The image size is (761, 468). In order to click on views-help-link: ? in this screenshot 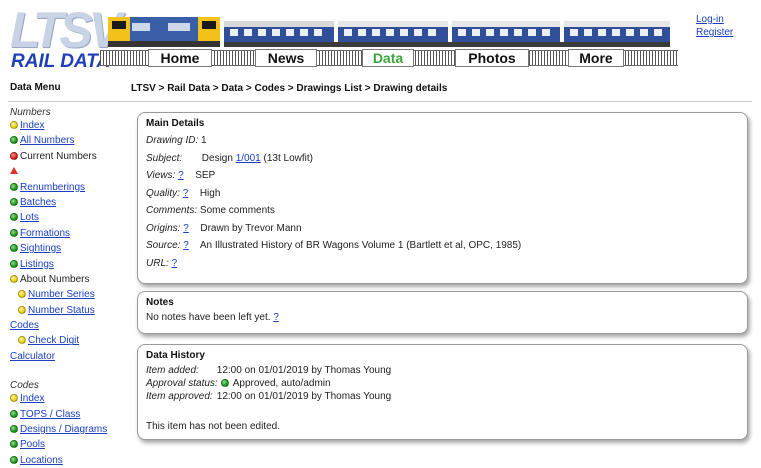, I will do `click(181, 175)`.